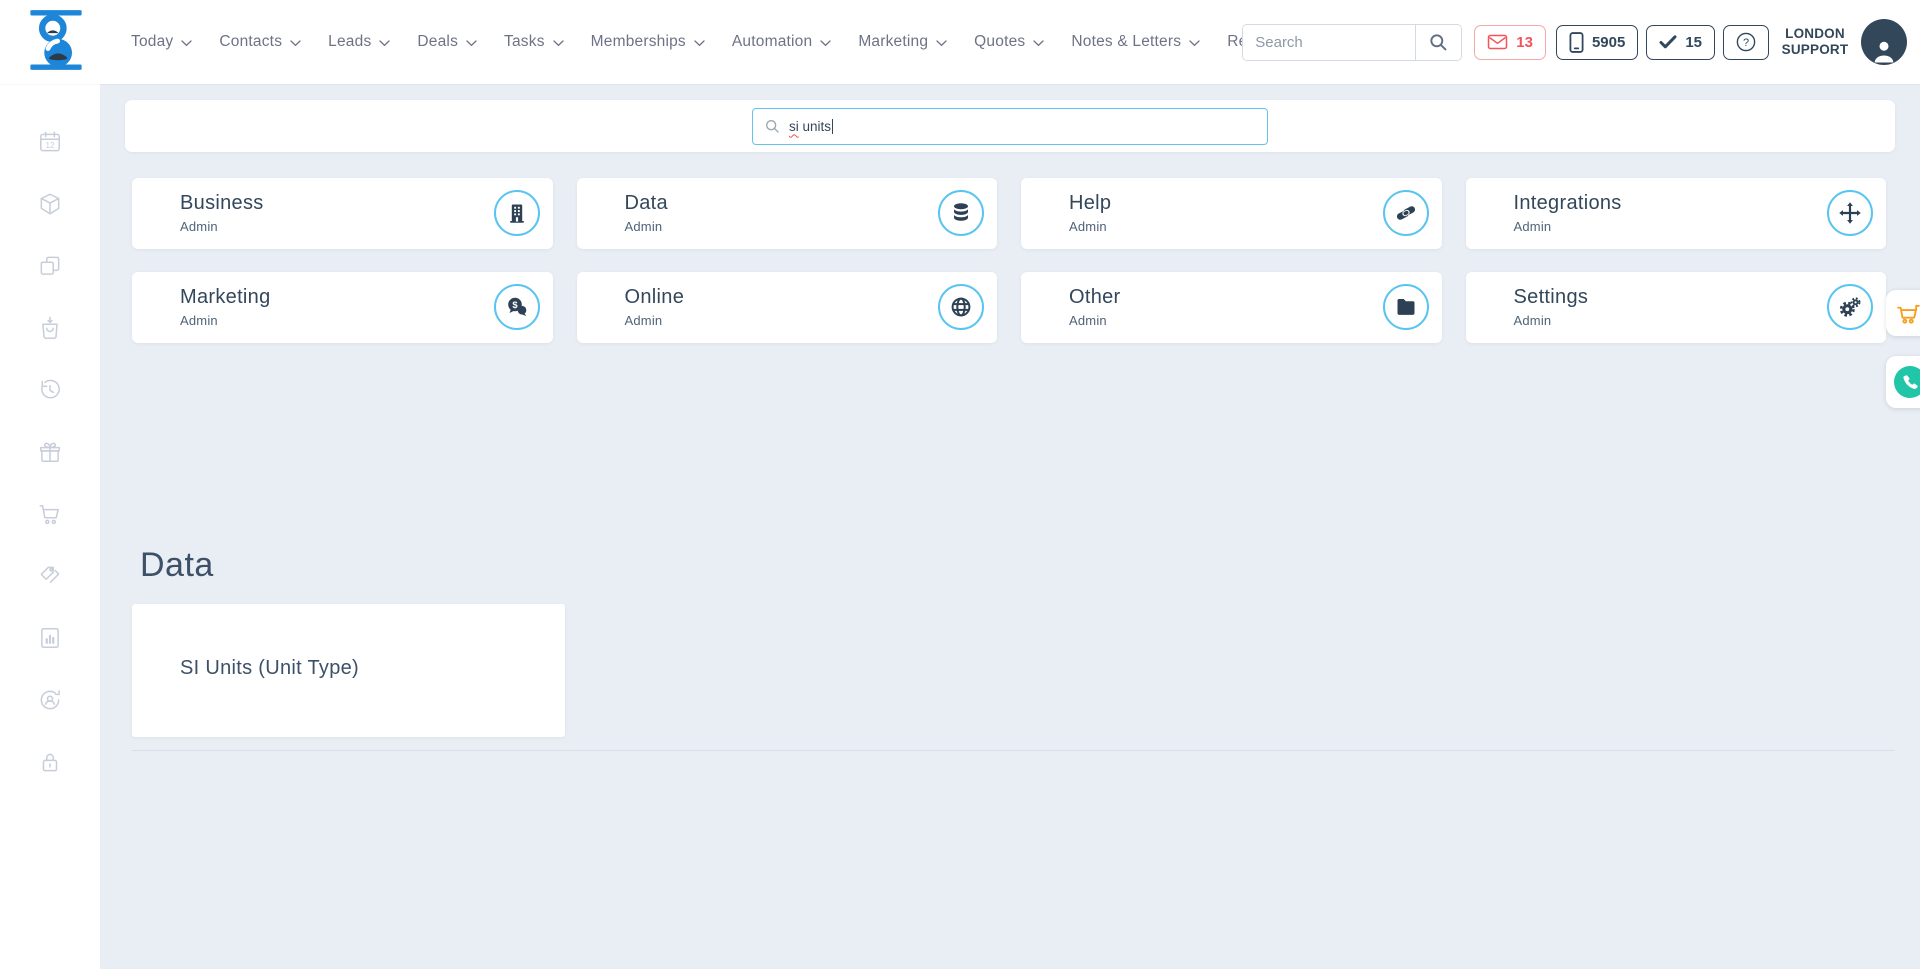 Image resolution: width=1920 pixels, height=969 pixels. I want to click on help-badge: ?, so click(1746, 42).